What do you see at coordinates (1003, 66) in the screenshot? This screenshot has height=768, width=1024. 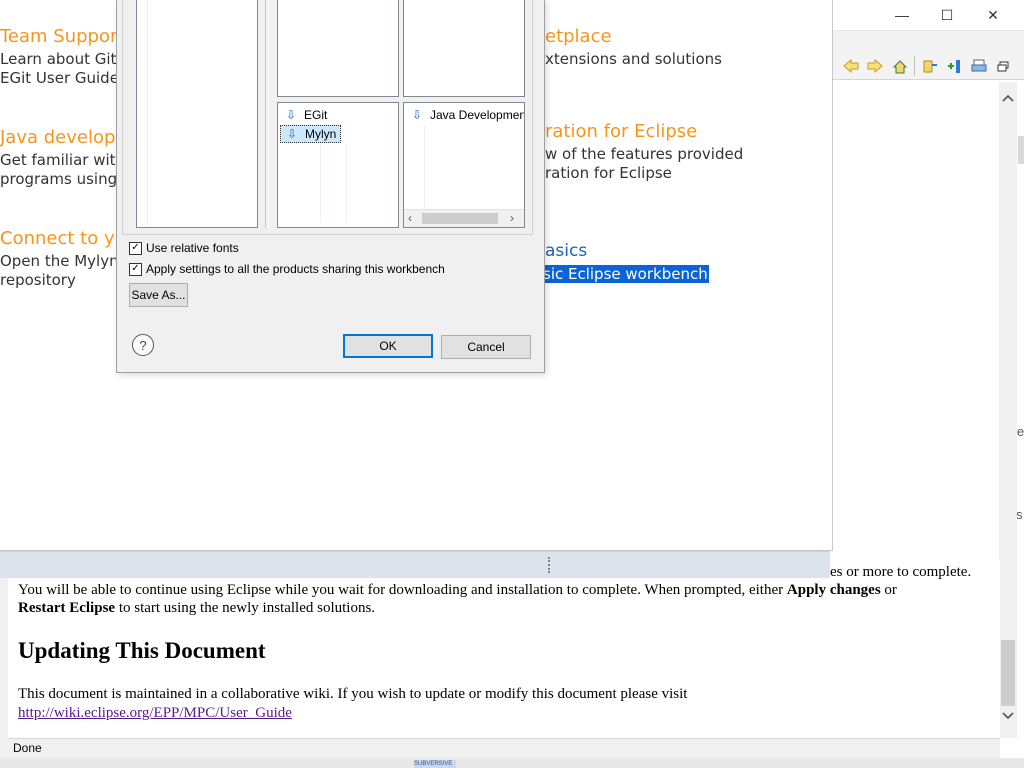 I see `restore-view-icon` at bounding box center [1003, 66].